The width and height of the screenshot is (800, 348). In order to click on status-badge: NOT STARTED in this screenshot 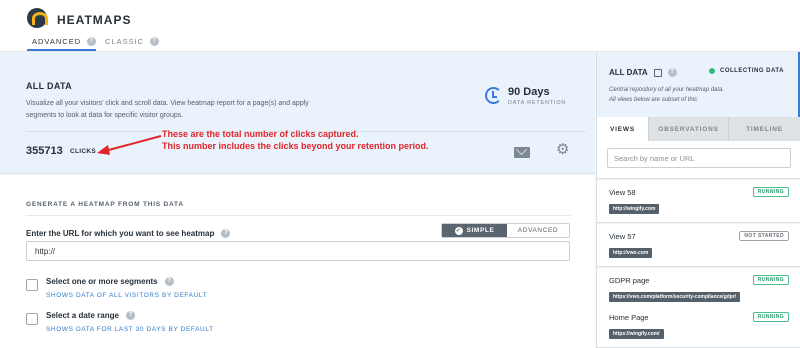, I will do `click(764, 236)`.